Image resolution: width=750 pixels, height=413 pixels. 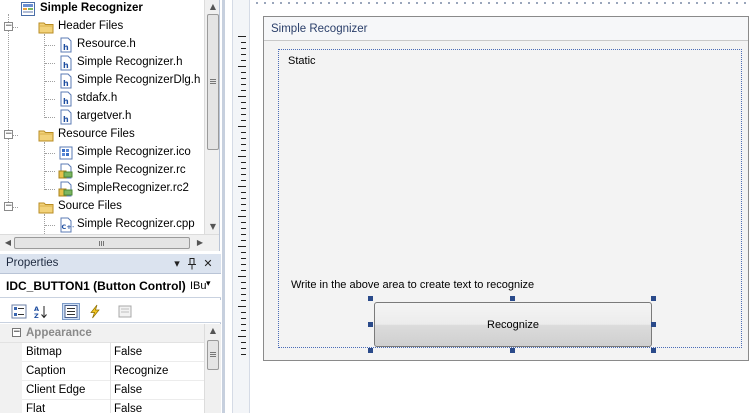 I want to click on property-value: Recognize, so click(x=141, y=371).